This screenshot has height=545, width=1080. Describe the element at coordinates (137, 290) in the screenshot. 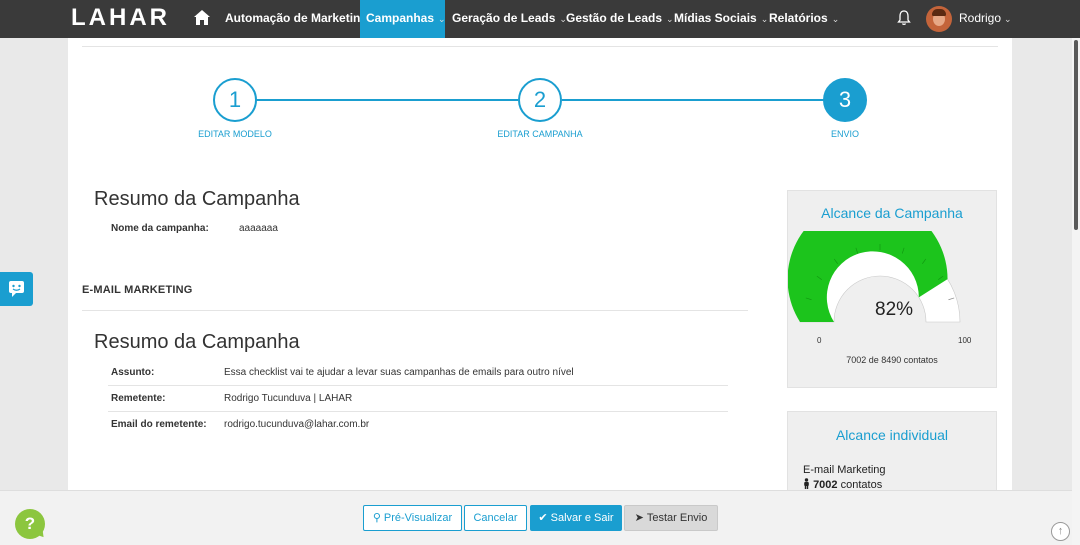

I see `email-marketing-header: E-MAIL MARKETING` at that location.